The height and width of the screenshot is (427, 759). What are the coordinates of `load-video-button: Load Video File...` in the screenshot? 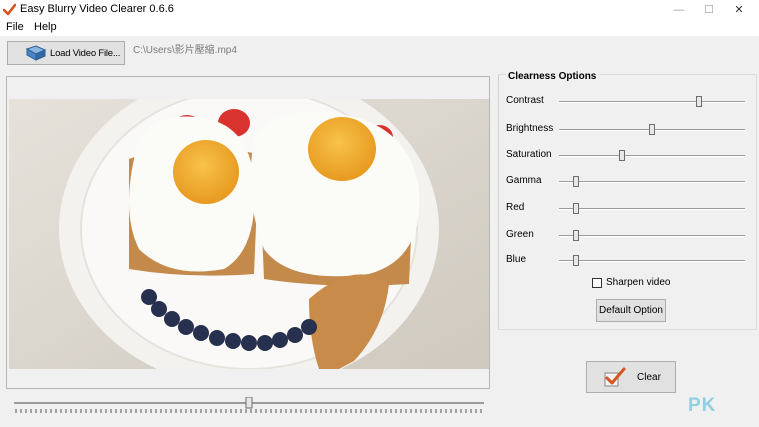 It's located at (66, 53).